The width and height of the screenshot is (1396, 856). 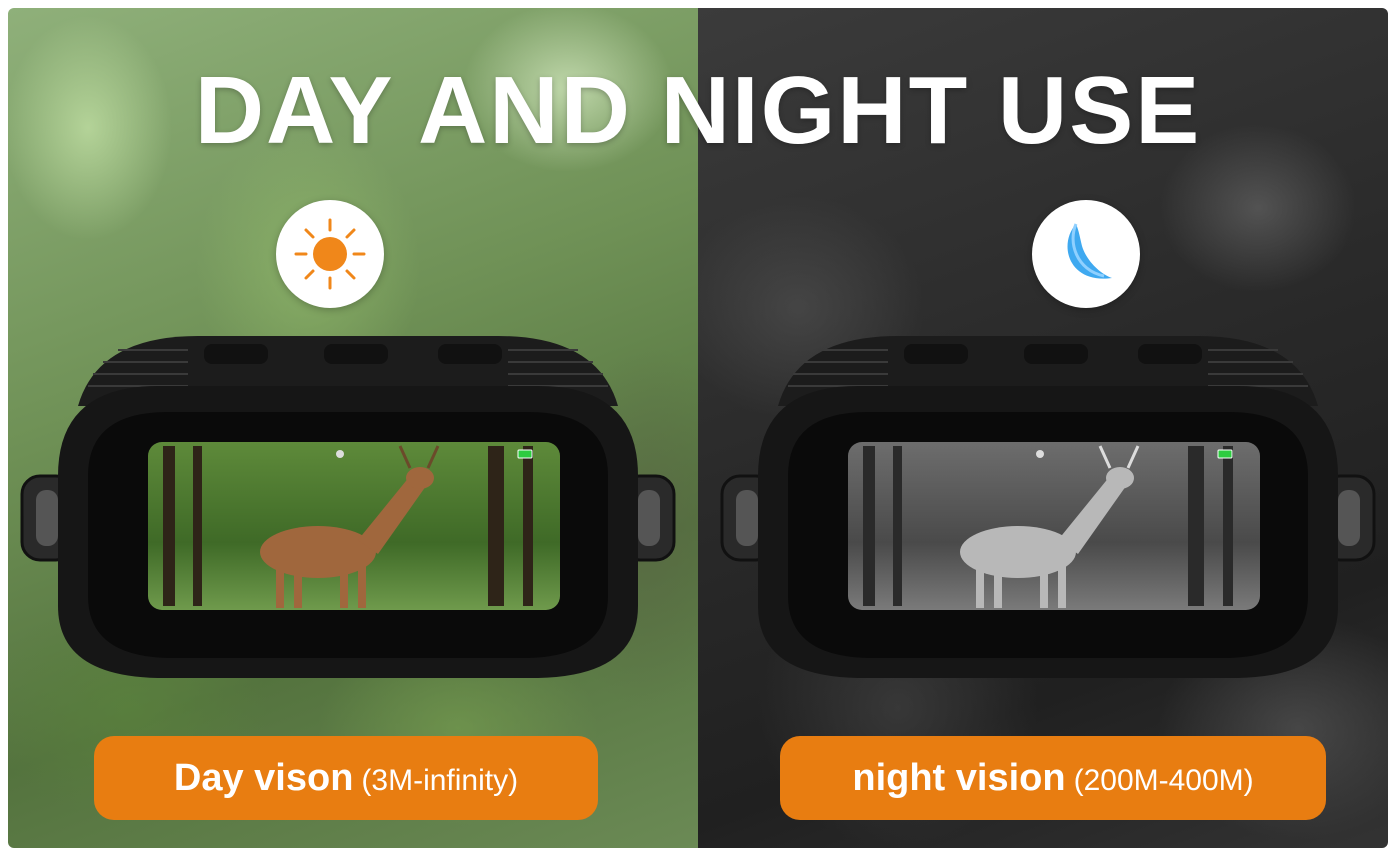 I want to click on moon-icon, so click(x=1086, y=254).